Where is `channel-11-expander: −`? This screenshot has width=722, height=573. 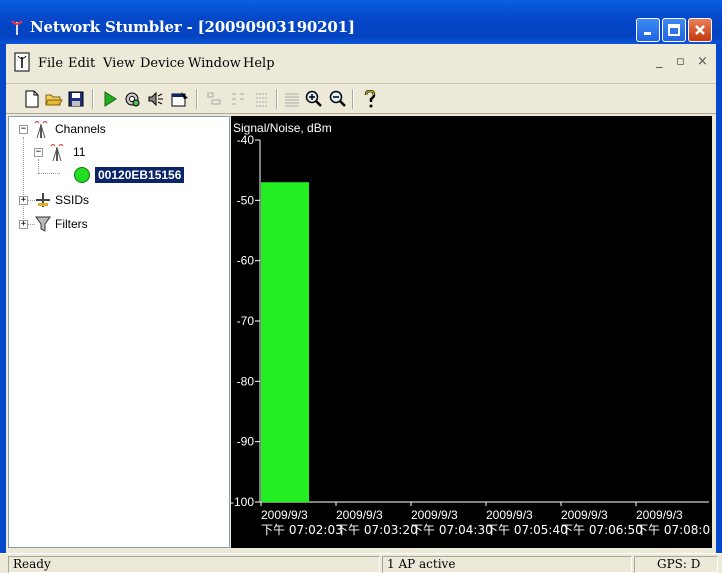
channel-11-expander: − is located at coordinates (38, 152).